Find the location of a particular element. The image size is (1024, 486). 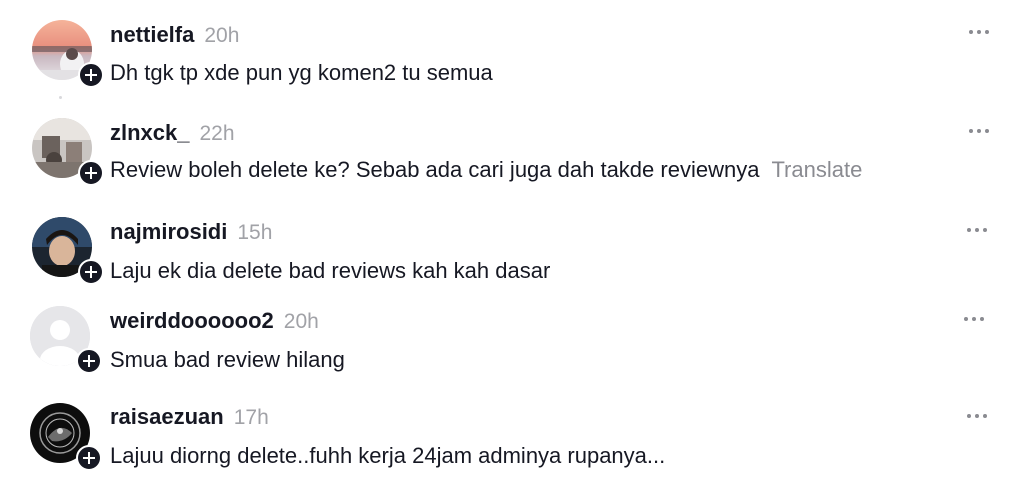

comment-header: najmirosidi 15h is located at coordinates (191, 232).